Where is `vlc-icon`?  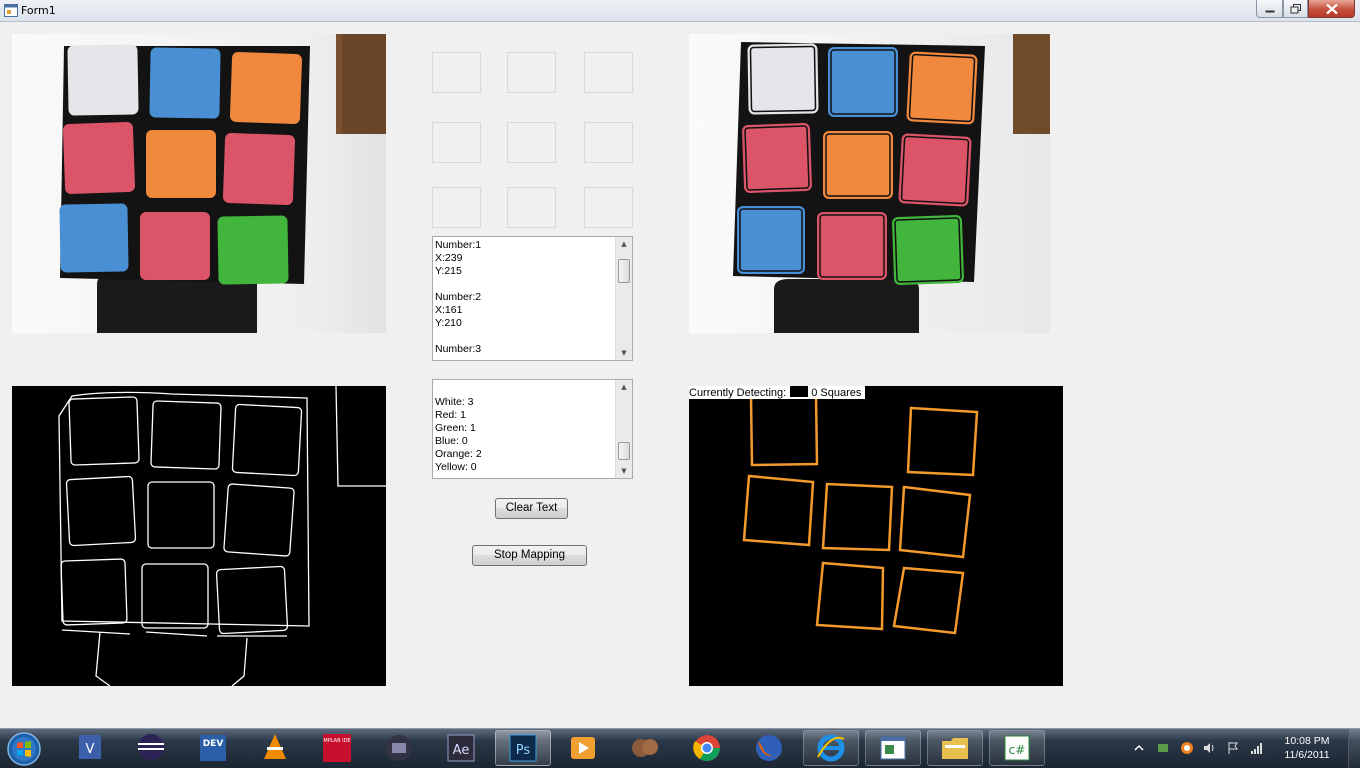
vlc-icon is located at coordinates (275, 746).